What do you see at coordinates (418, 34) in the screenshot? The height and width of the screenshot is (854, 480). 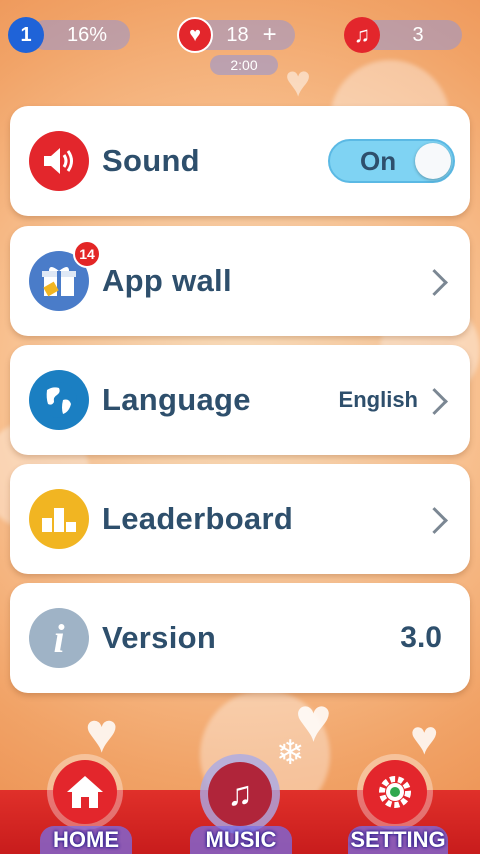 I see `notes-count: 3` at bounding box center [418, 34].